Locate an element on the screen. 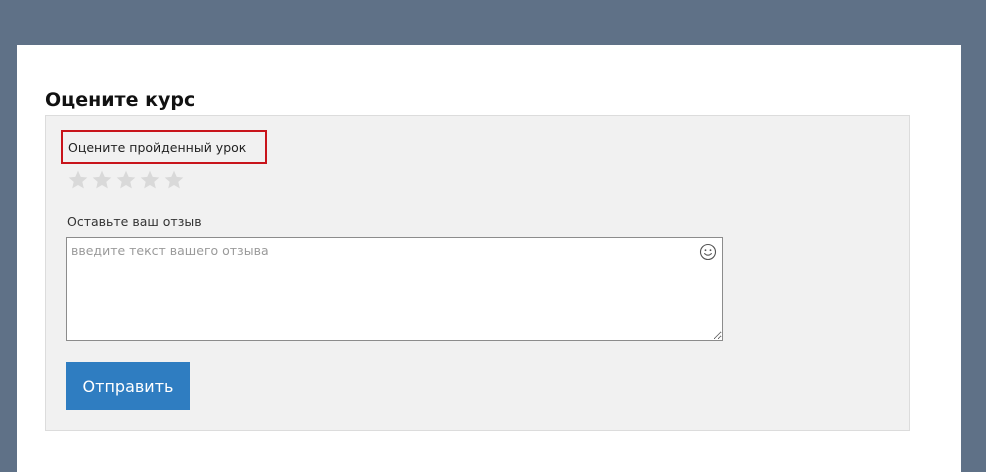 The height and width of the screenshot is (472, 986). star-4-icon is located at coordinates (150, 180).